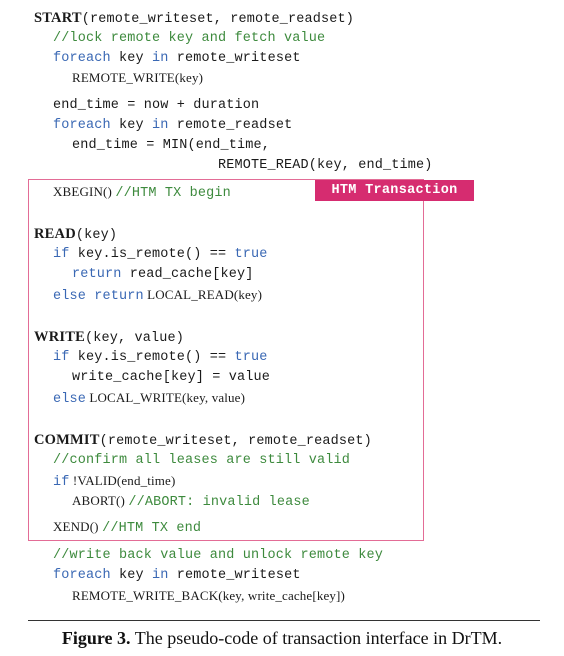 Image resolution: width=564 pixels, height=656 pixels. I want to click on code-line-xend: XEND() //HTM TX end, so click(127, 528).